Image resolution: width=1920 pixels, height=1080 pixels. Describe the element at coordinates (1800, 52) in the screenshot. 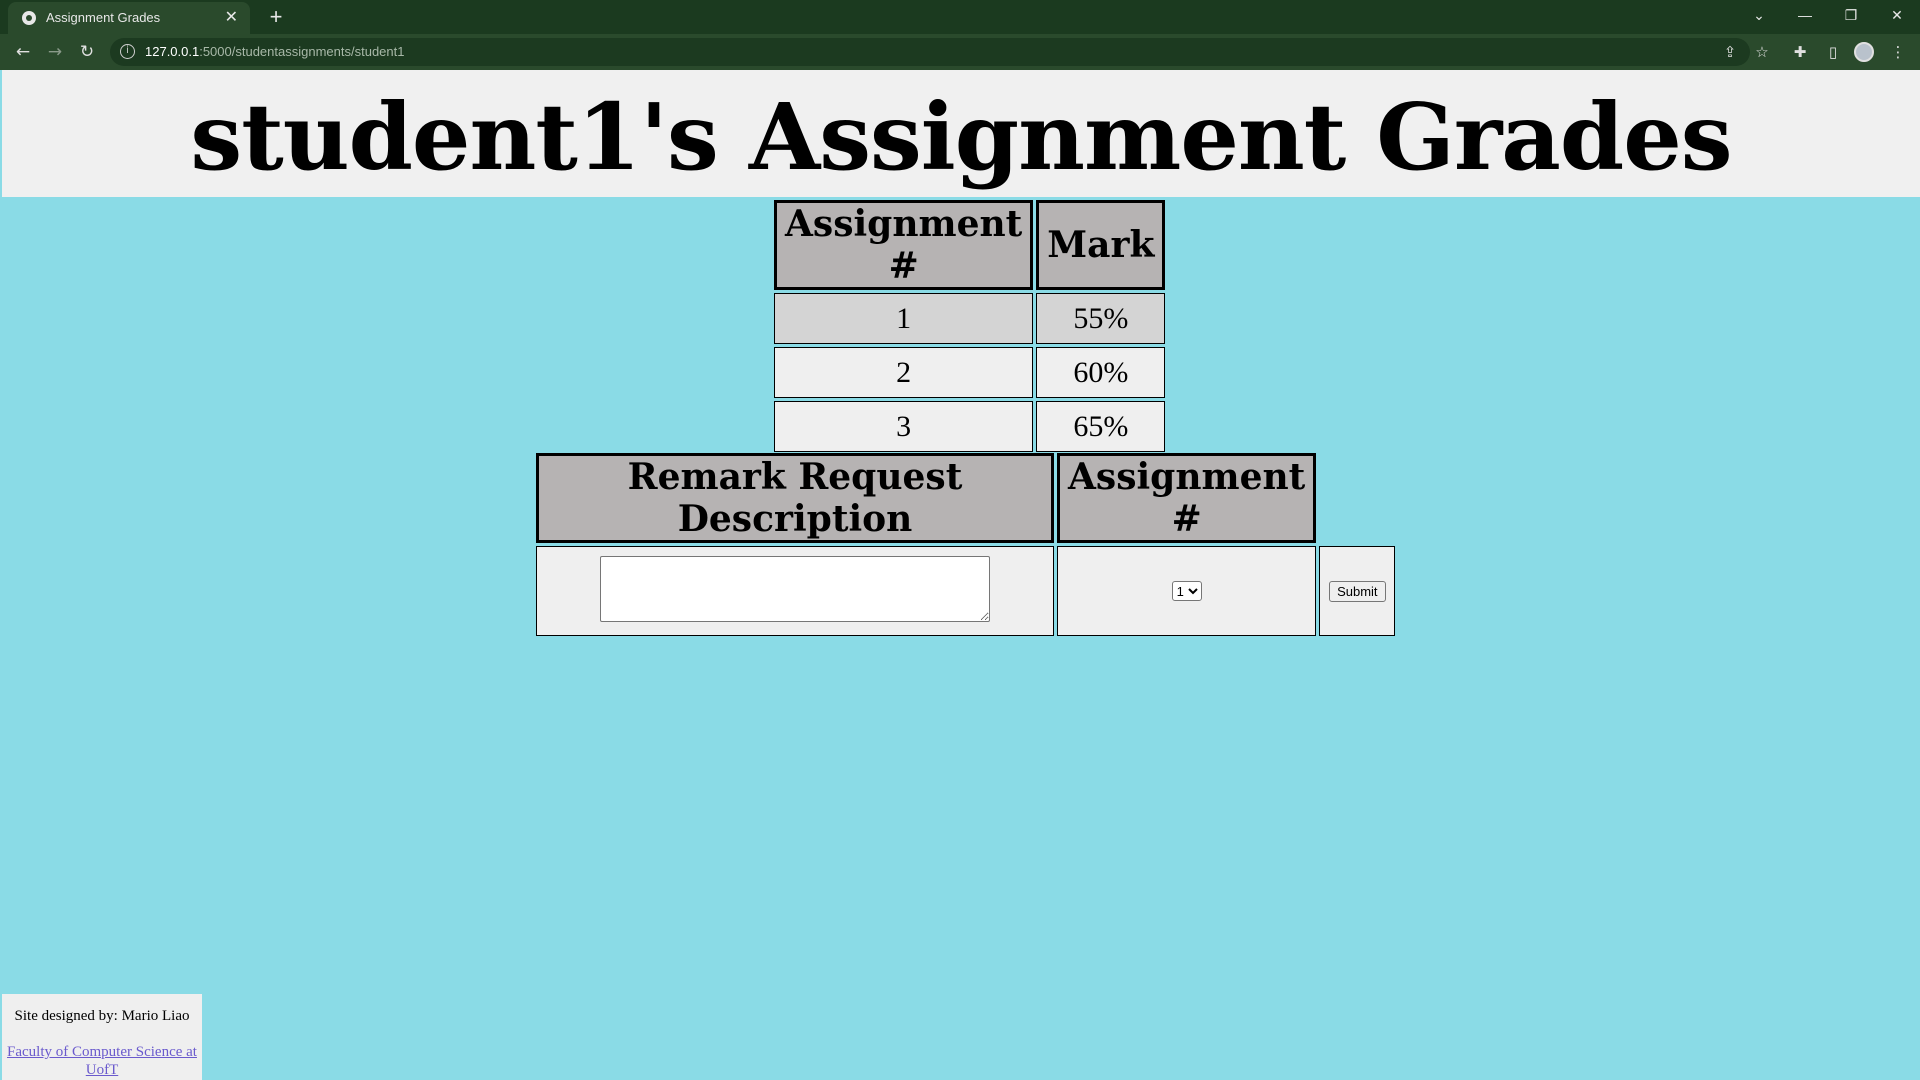

I see `extensions-icon: ✚` at that location.